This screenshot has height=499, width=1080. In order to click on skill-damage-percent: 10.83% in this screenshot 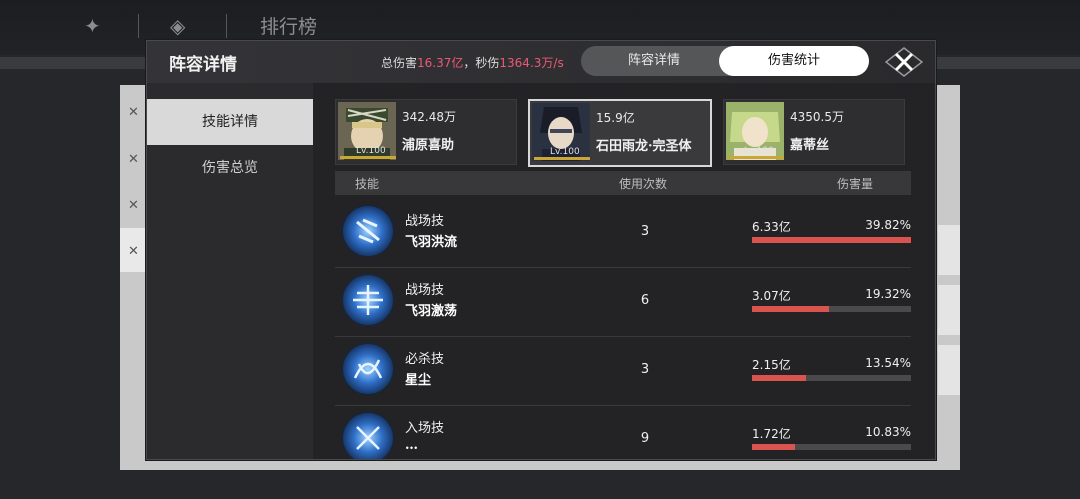, I will do `click(888, 432)`.